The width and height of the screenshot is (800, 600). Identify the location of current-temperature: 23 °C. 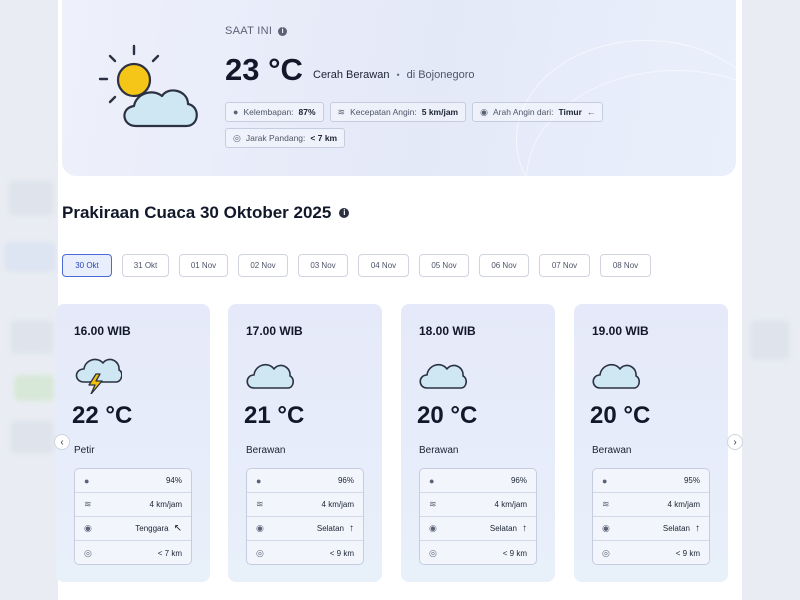
(264, 69).